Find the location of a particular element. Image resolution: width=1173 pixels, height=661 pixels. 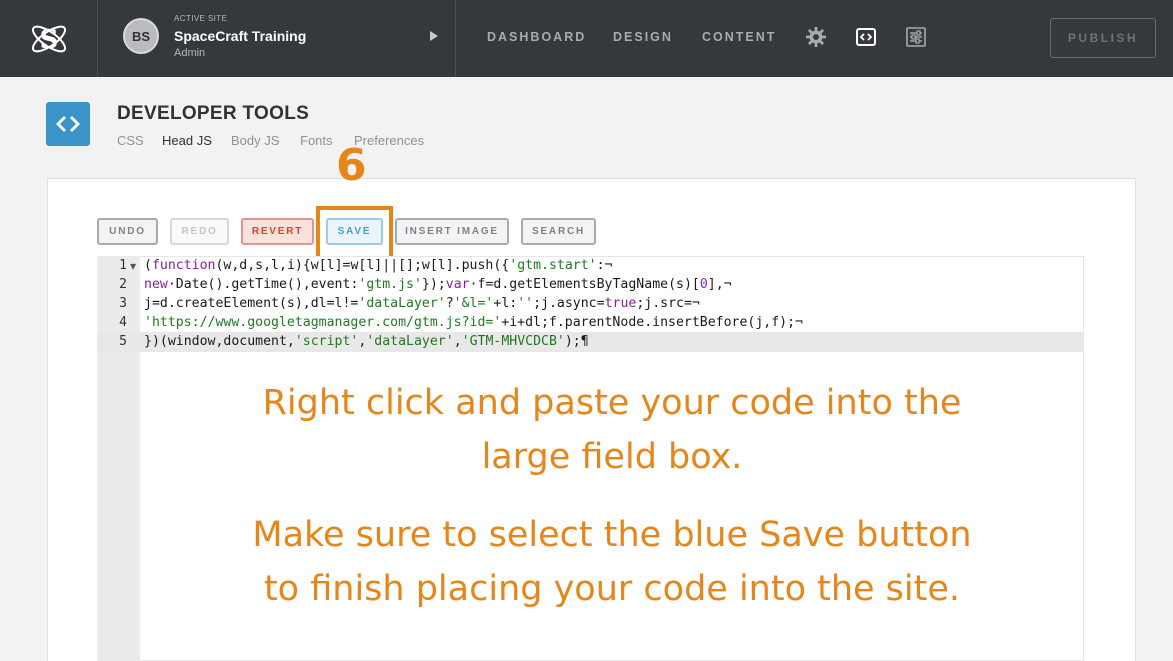

code-icon is located at coordinates (866, 37).